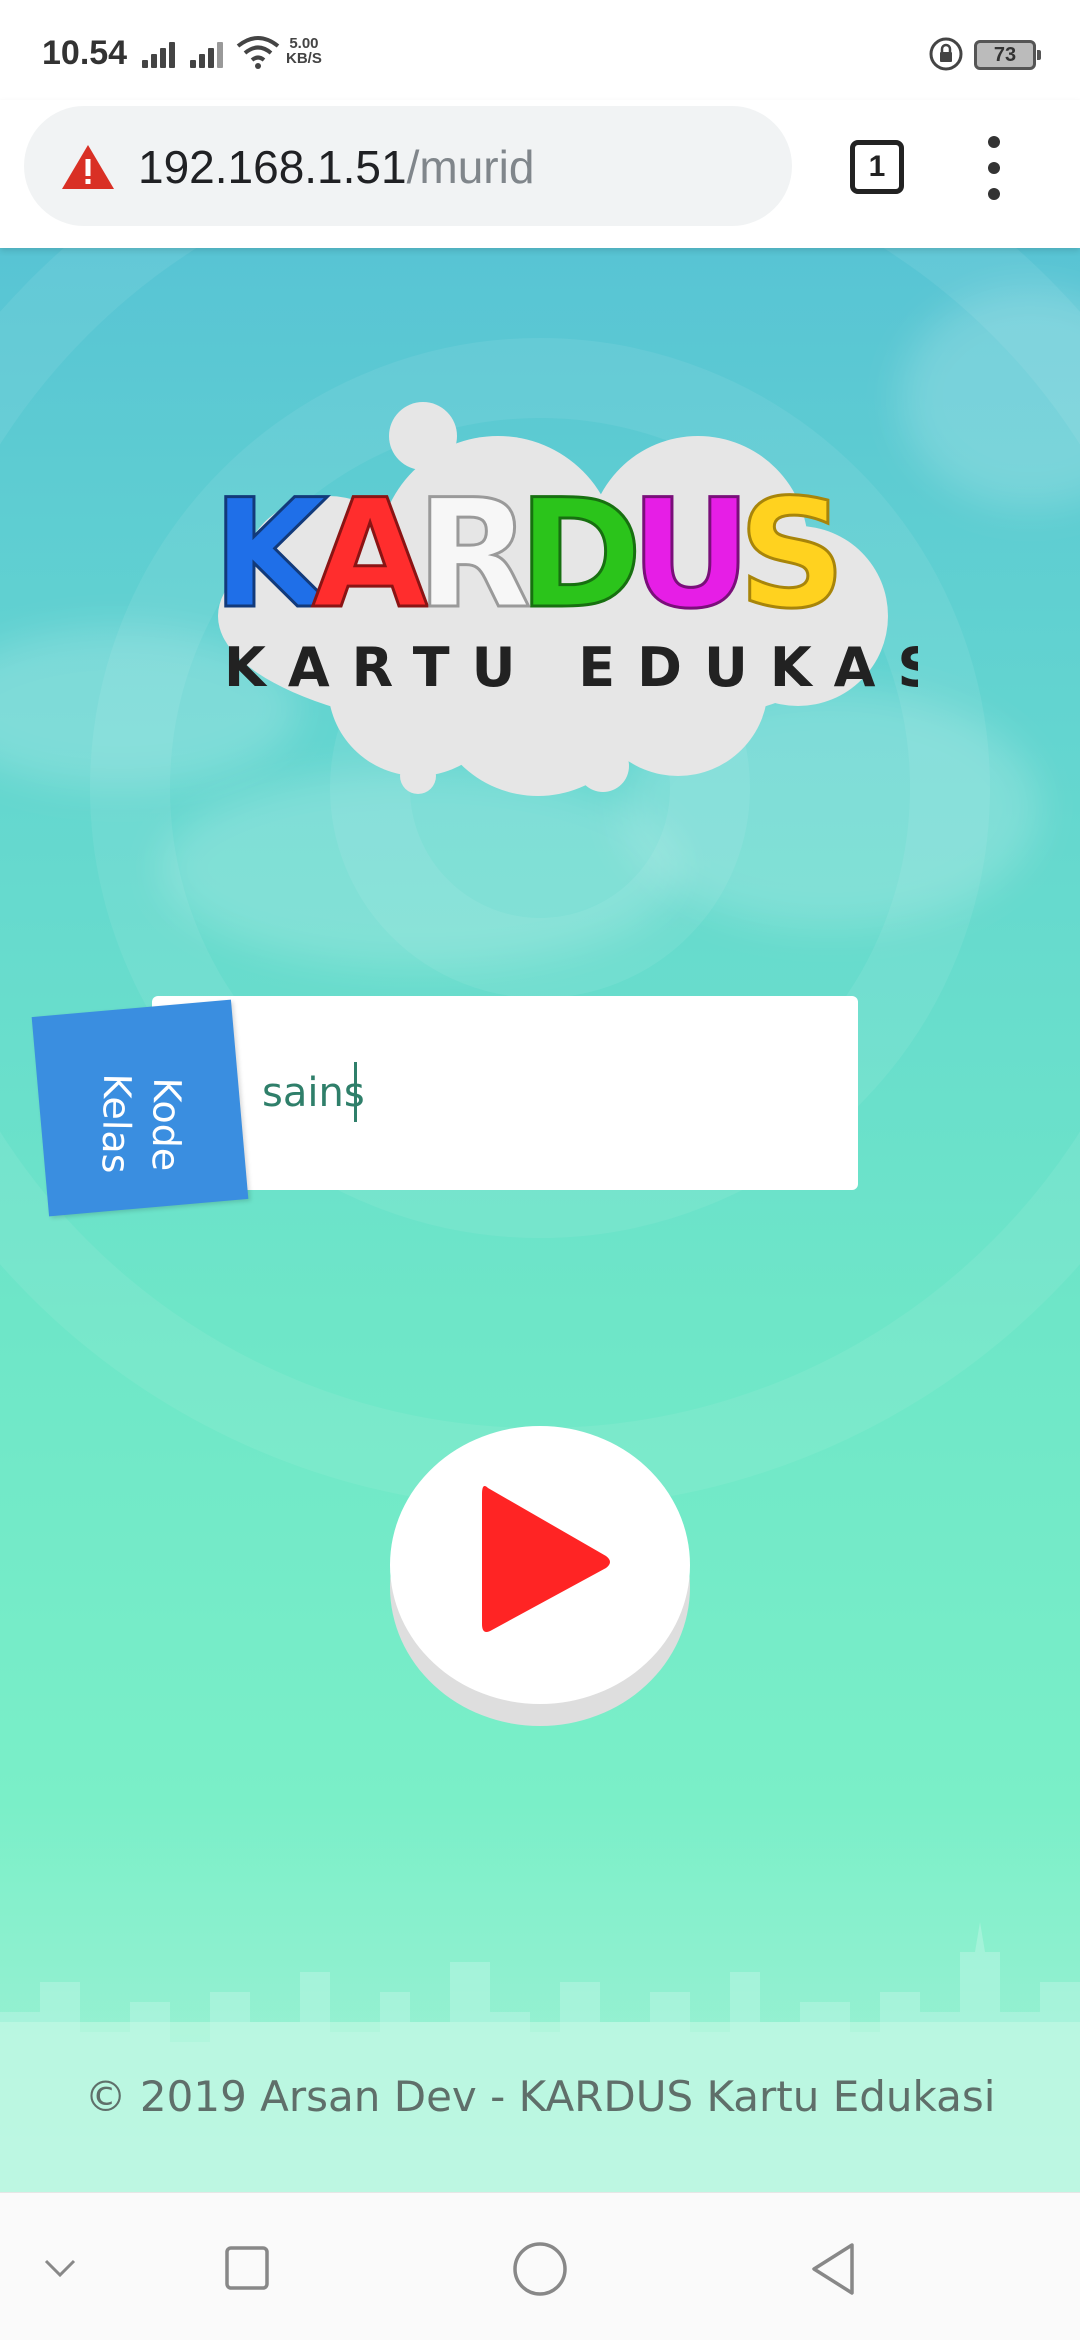  I want to click on wifi-icon, so click(258, 52).